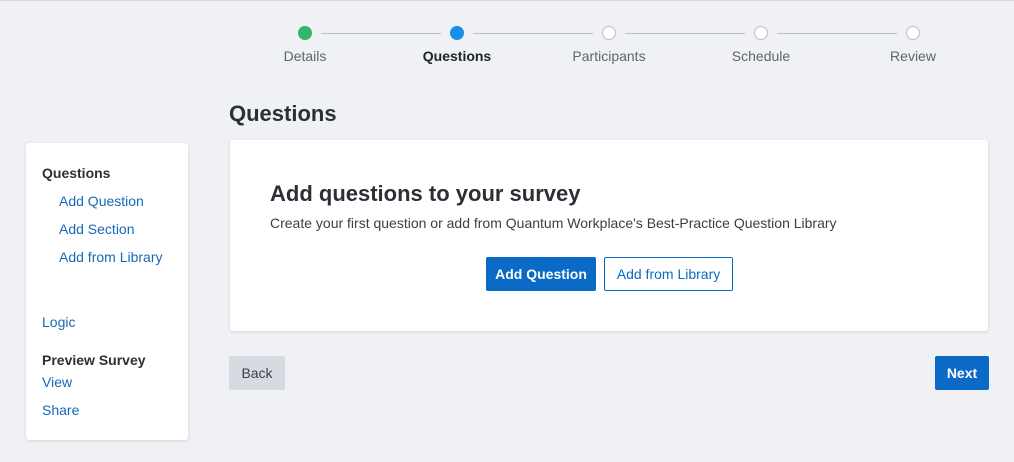 This screenshot has height=462, width=1014. What do you see at coordinates (761, 45) in the screenshot?
I see `step-schedule: Schedule` at bounding box center [761, 45].